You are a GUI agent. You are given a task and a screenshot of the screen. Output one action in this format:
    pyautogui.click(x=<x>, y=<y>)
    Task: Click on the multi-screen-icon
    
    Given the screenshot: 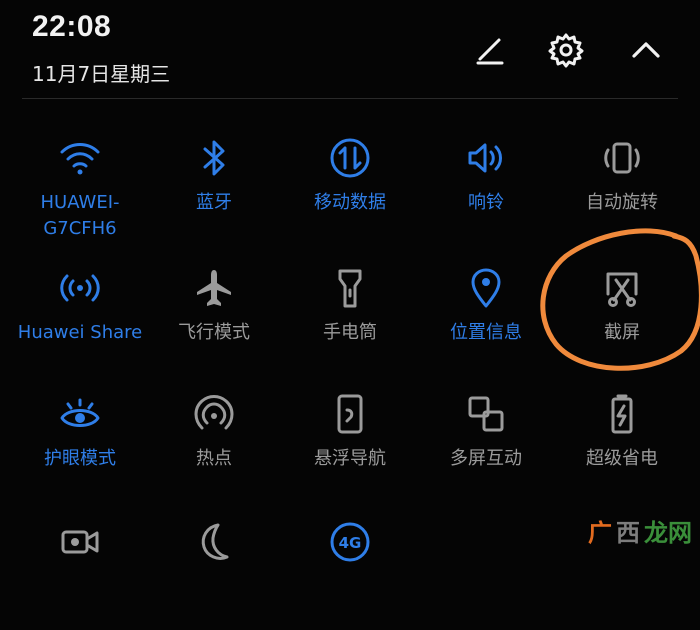 What is the action you would take?
    pyautogui.click(x=486, y=414)
    